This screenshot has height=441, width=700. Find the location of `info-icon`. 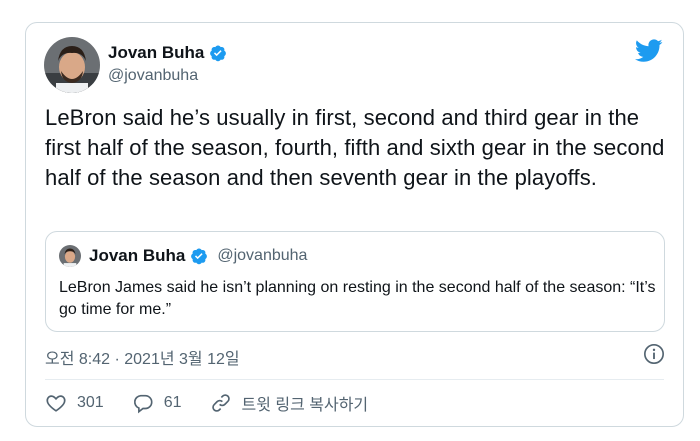

info-icon is located at coordinates (654, 354).